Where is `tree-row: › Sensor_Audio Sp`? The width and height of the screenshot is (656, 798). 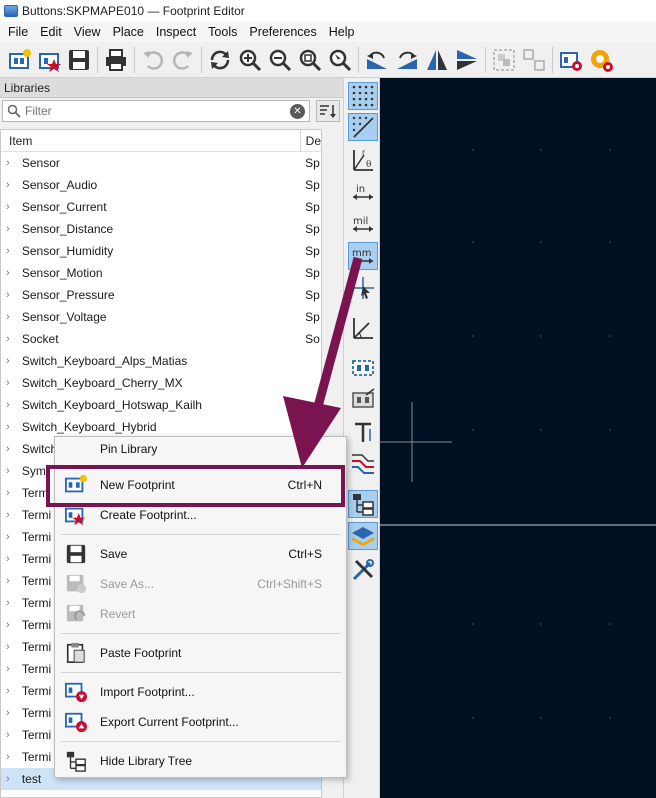
tree-row: › Sensor_Audio Sp is located at coordinates (161, 185).